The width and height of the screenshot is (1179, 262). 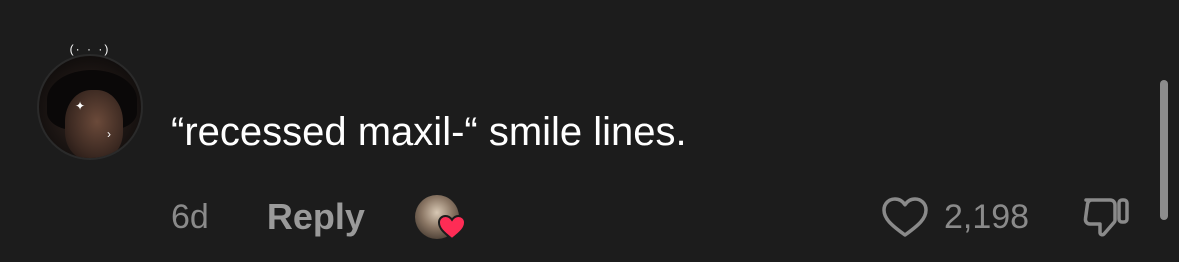 What do you see at coordinates (94, 124) in the screenshot?
I see `avatar-face` at bounding box center [94, 124].